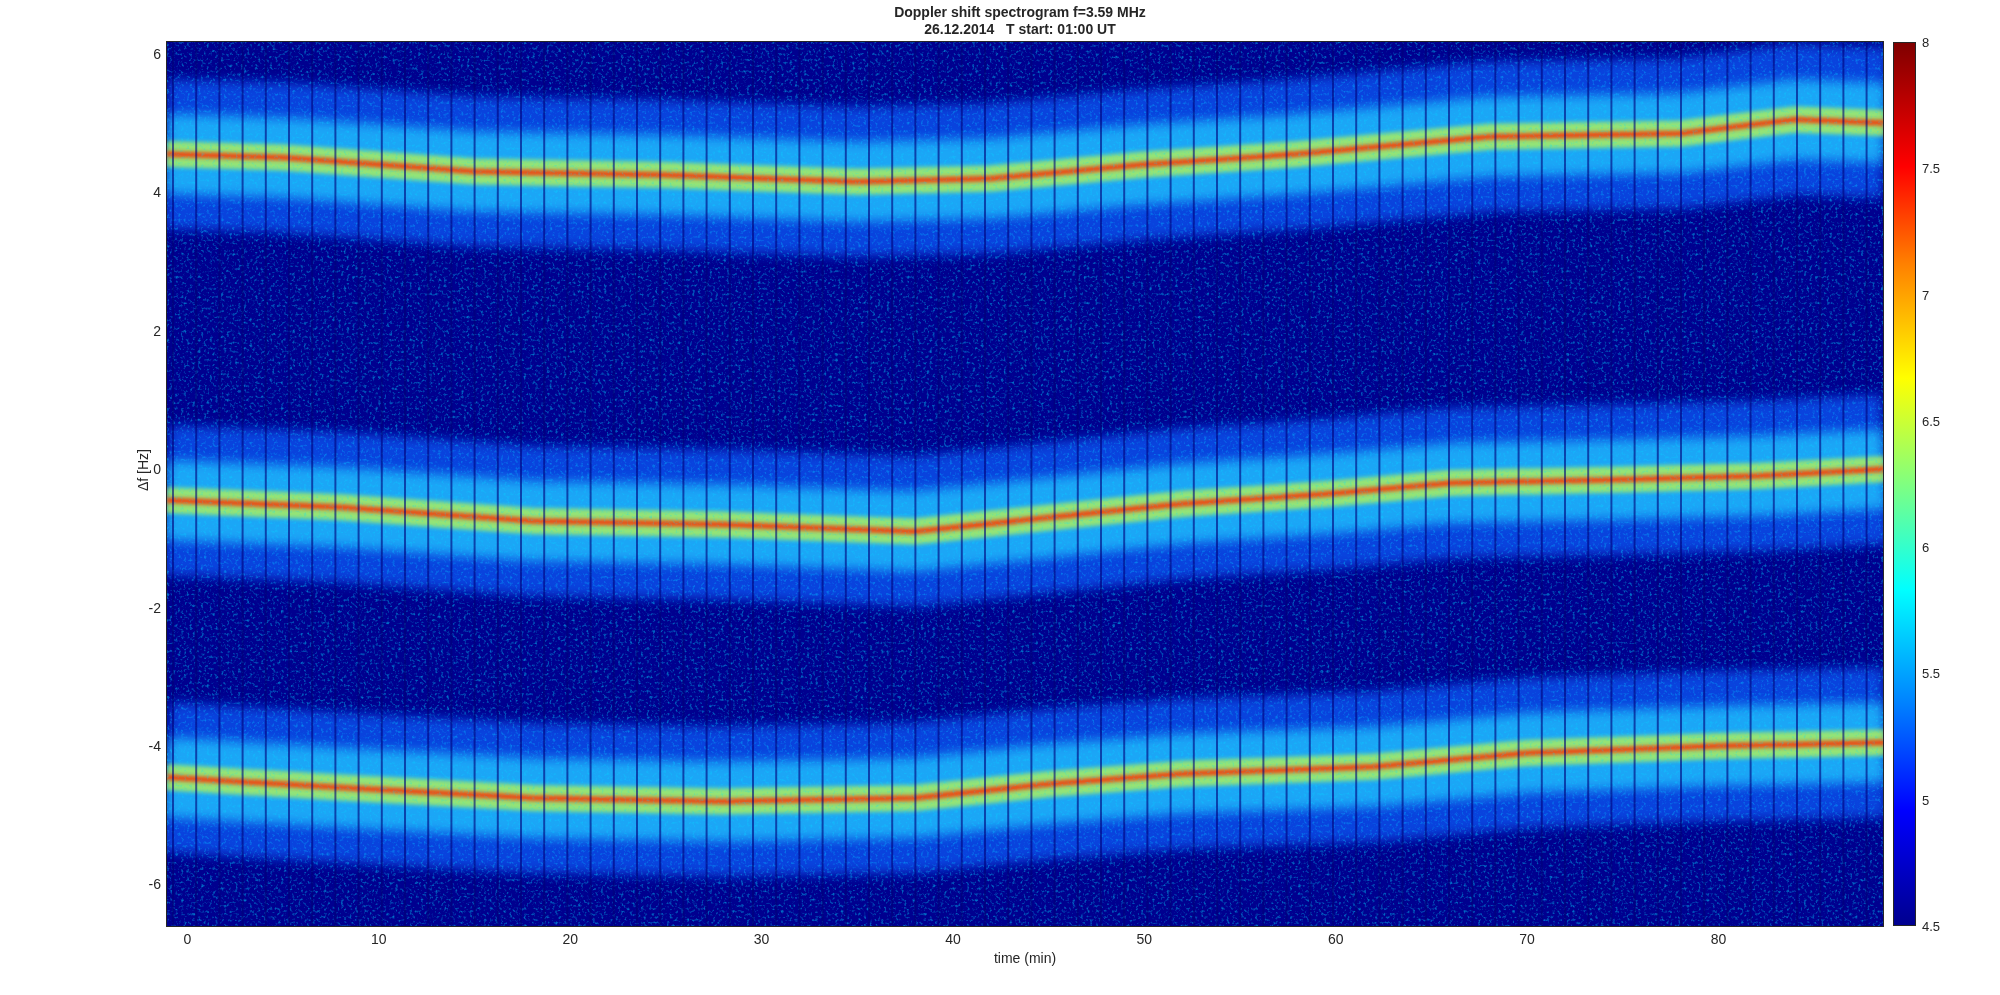 This screenshot has width=2000, height=995. What do you see at coordinates (154, 607) in the screenshot?
I see `y-tick-label: -2` at bounding box center [154, 607].